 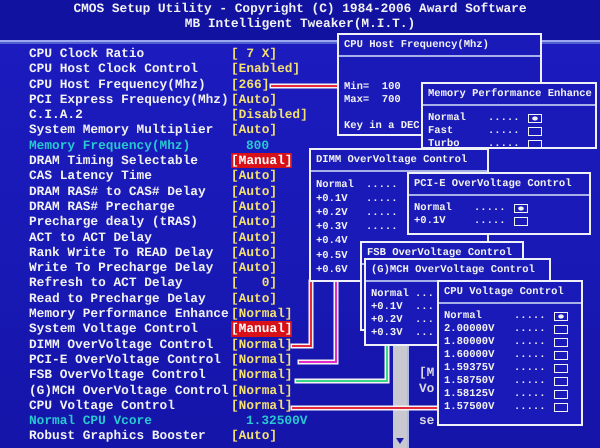 What do you see at coordinates (114, 160) in the screenshot?
I see `setting-label: DRAM Timing Selectable` at bounding box center [114, 160].